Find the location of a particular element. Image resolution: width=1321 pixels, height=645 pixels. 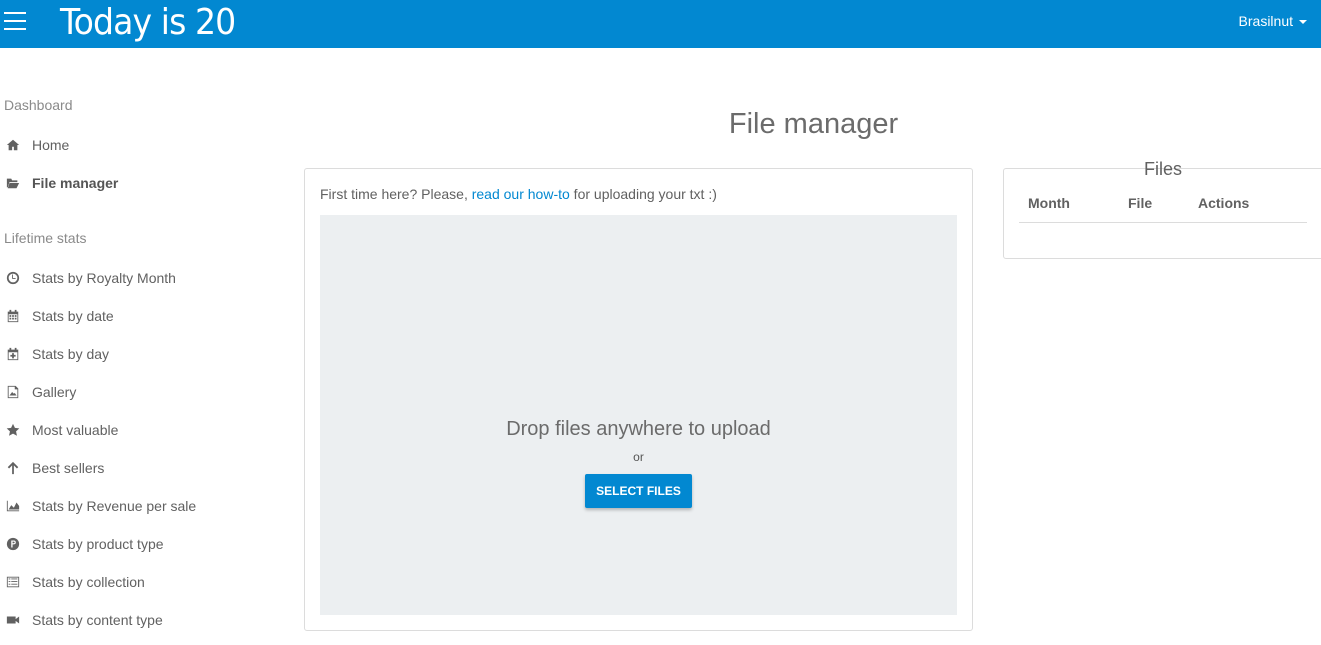

sidebar-section-dashboard: Dashboard is located at coordinates (38, 105).